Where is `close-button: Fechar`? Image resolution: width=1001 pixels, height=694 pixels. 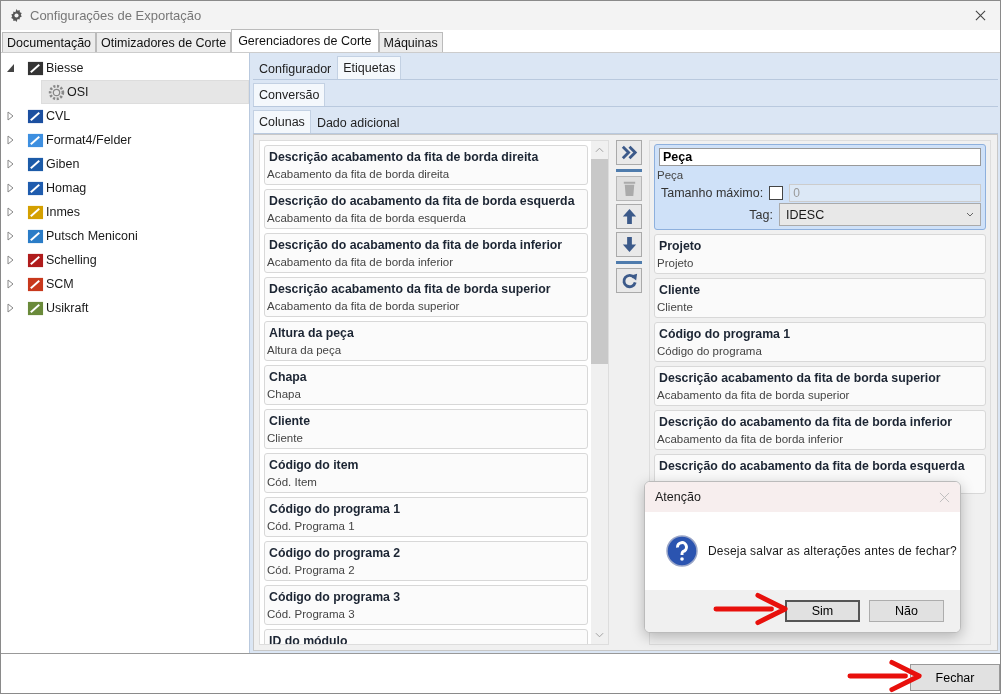 close-button: Fechar is located at coordinates (955, 677).